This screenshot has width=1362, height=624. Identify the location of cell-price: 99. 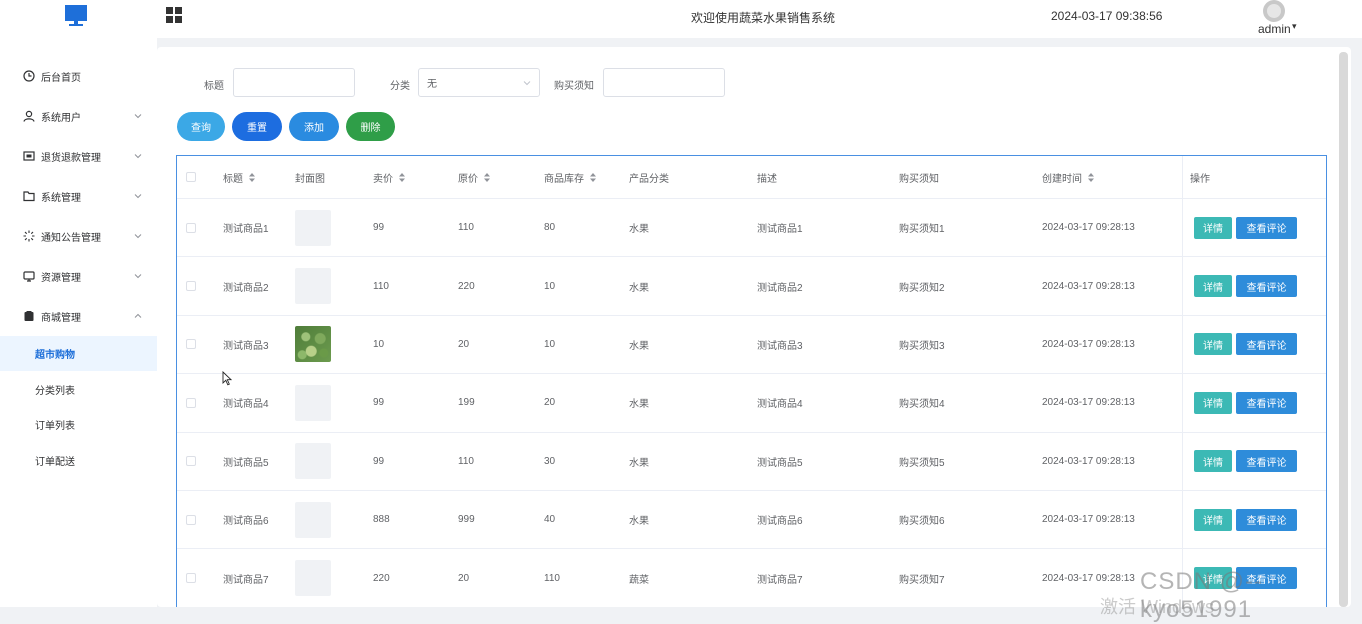
(379, 461).